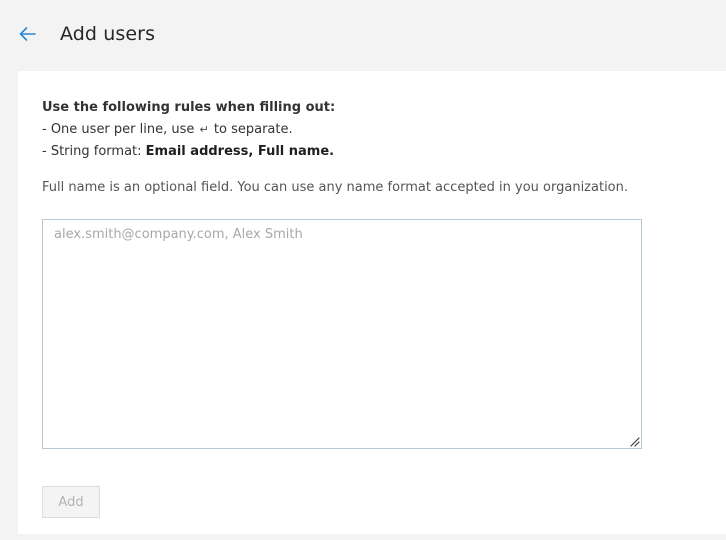 This screenshot has width=726, height=540. Describe the element at coordinates (204, 129) in the screenshot. I see `return-key-icon: ↵` at that location.